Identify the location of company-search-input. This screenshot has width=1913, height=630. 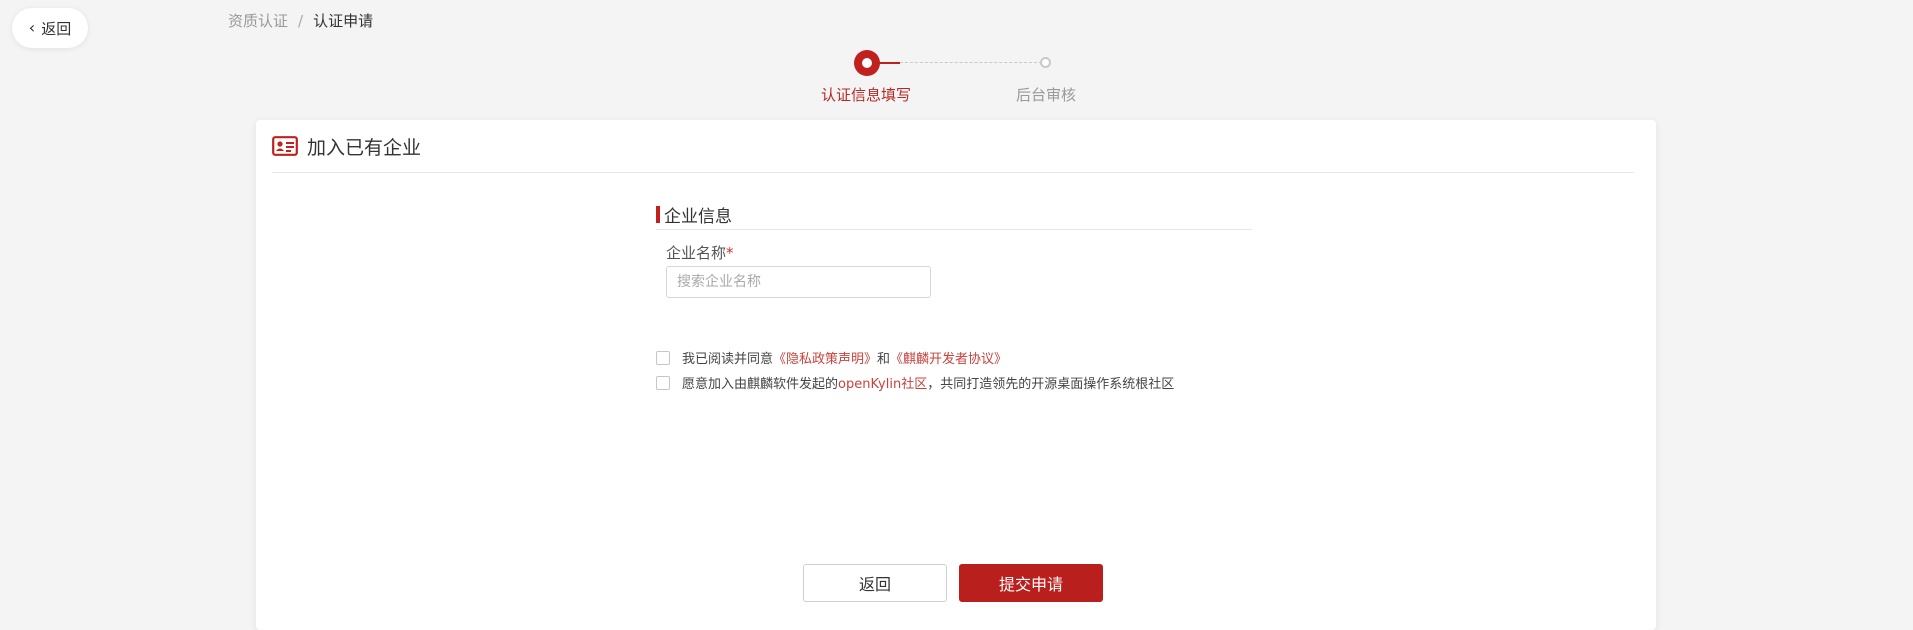
(798, 282).